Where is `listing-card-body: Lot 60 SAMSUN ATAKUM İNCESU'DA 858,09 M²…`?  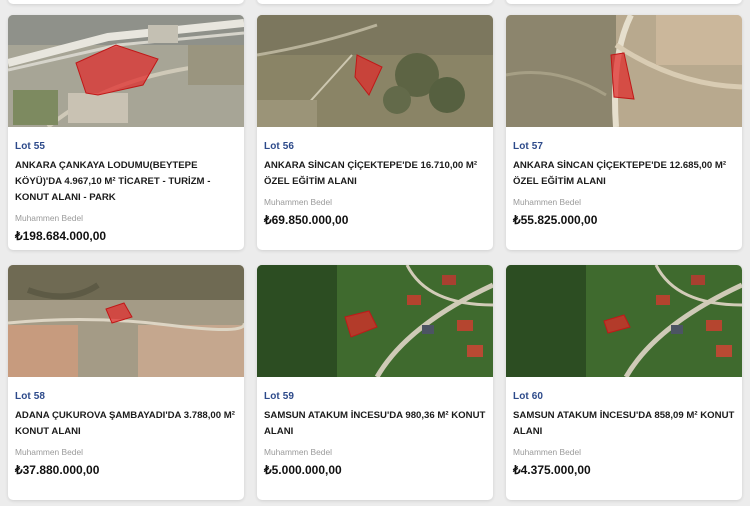
listing-card-body: Lot 60 SAMSUN ATAKUM İNCESU'DA 858,09 M²… is located at coordinates (624, 433).